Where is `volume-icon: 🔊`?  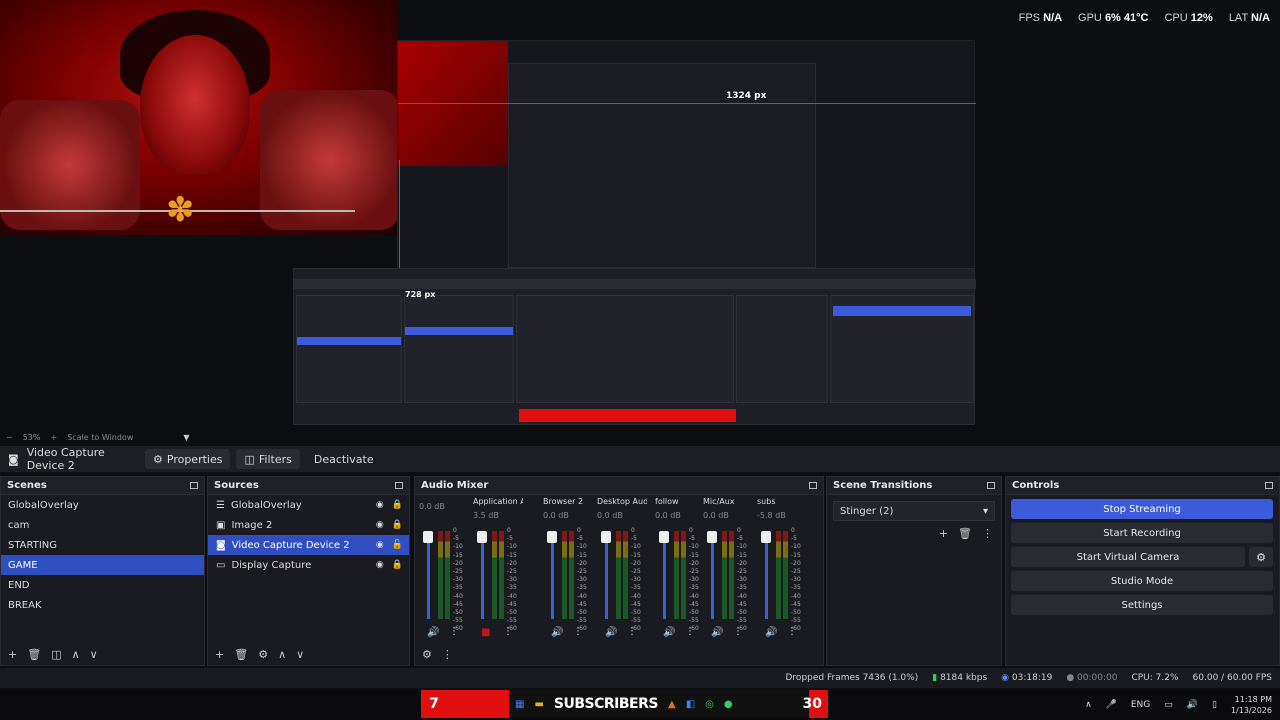
volume-icon: 🔊 is located at coordinates (1192, 705).